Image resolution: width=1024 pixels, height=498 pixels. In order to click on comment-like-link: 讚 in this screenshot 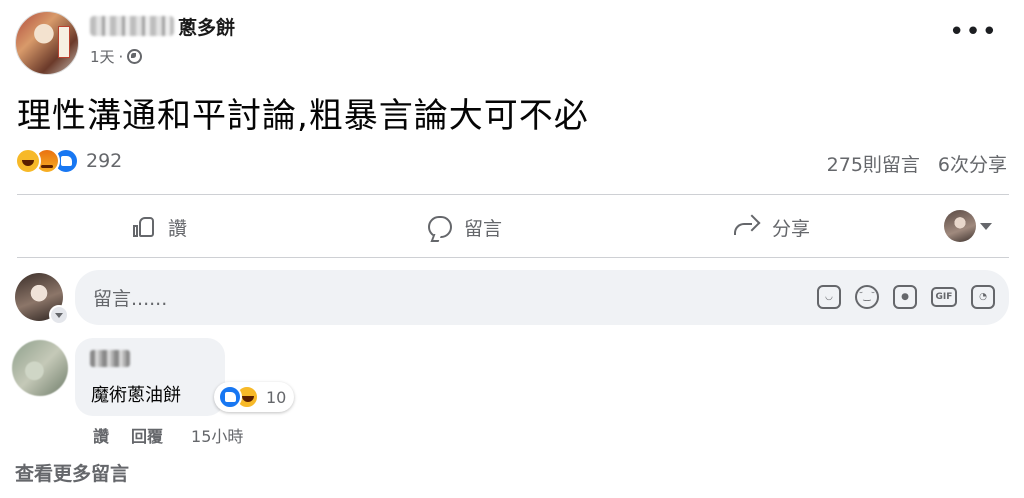, I will do `click(101, 435)`.